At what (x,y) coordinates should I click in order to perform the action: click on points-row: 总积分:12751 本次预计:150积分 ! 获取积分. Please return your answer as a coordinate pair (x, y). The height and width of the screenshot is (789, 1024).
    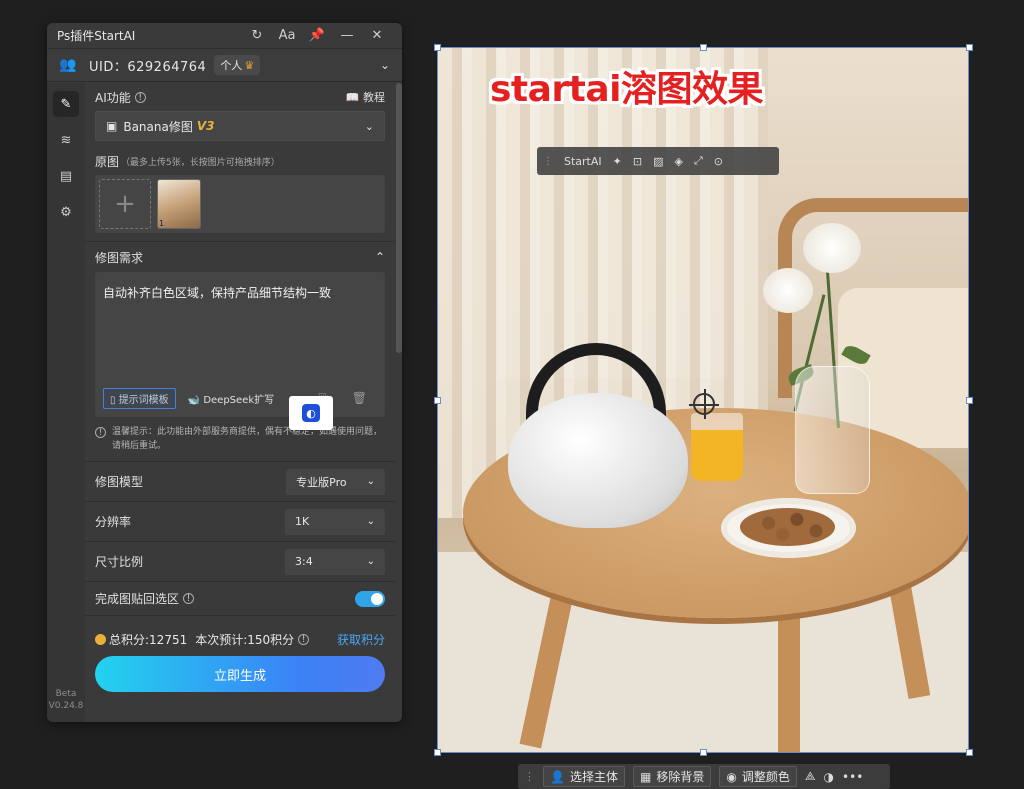
    Looking at the image, I should click on (240, 639).